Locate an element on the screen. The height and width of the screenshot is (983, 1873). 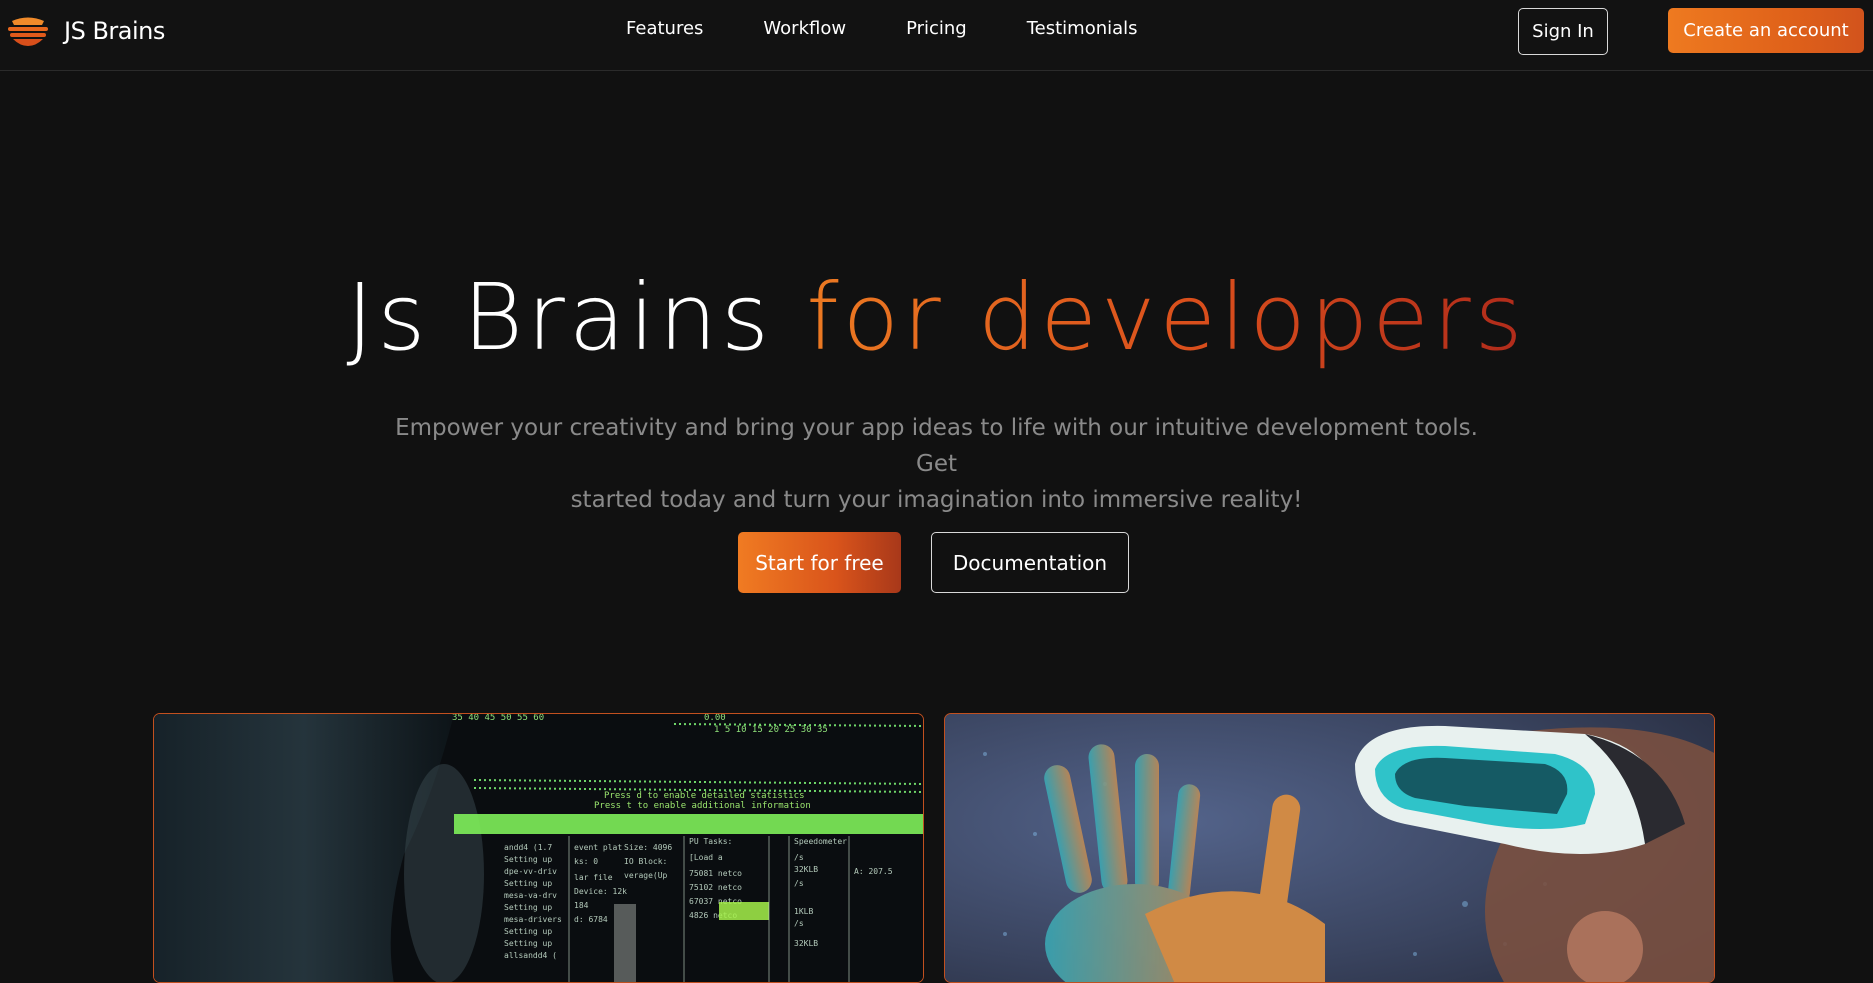
svg-text: mesa-drivers is located at coordinates (533, 919).